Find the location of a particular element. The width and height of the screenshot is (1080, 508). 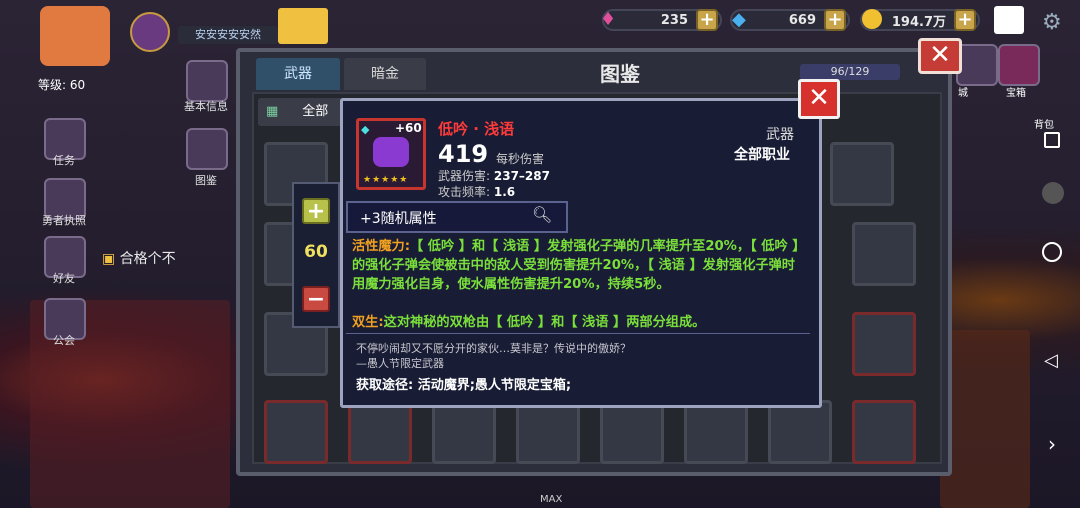

grid-menu-icon is located at coordinates (1053, 193).